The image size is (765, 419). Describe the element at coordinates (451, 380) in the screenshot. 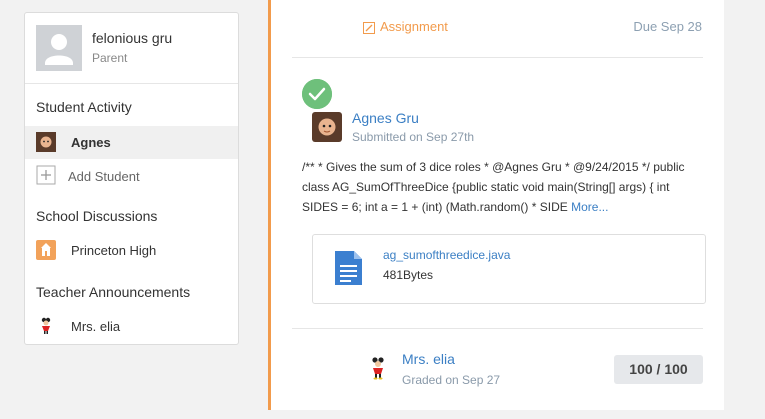

I see `graded-date: Graded on Sep 27` at that location.